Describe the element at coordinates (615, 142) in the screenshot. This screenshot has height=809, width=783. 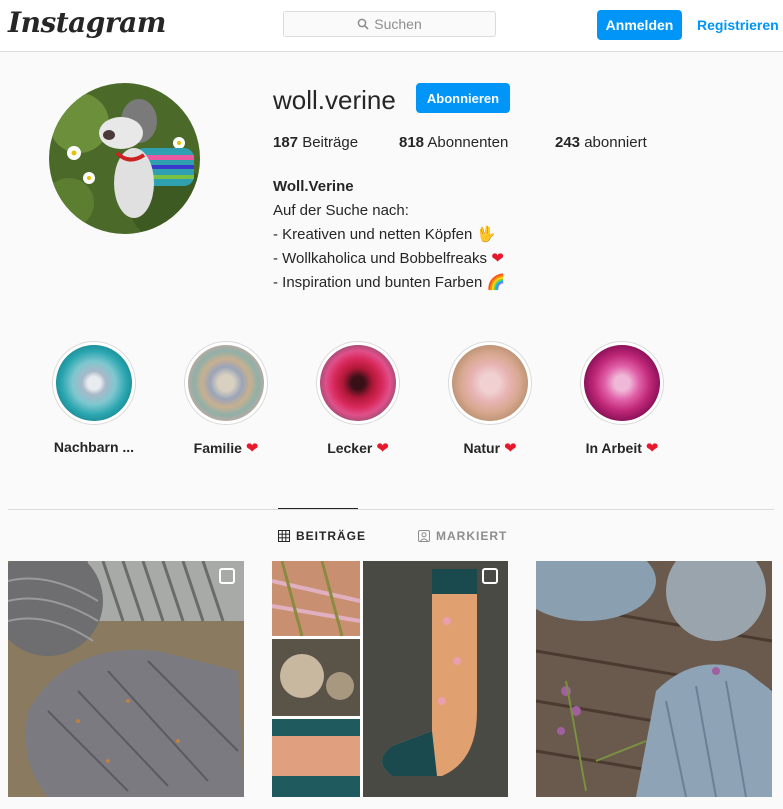
I see `stat-following-label: abonniert` at that location.